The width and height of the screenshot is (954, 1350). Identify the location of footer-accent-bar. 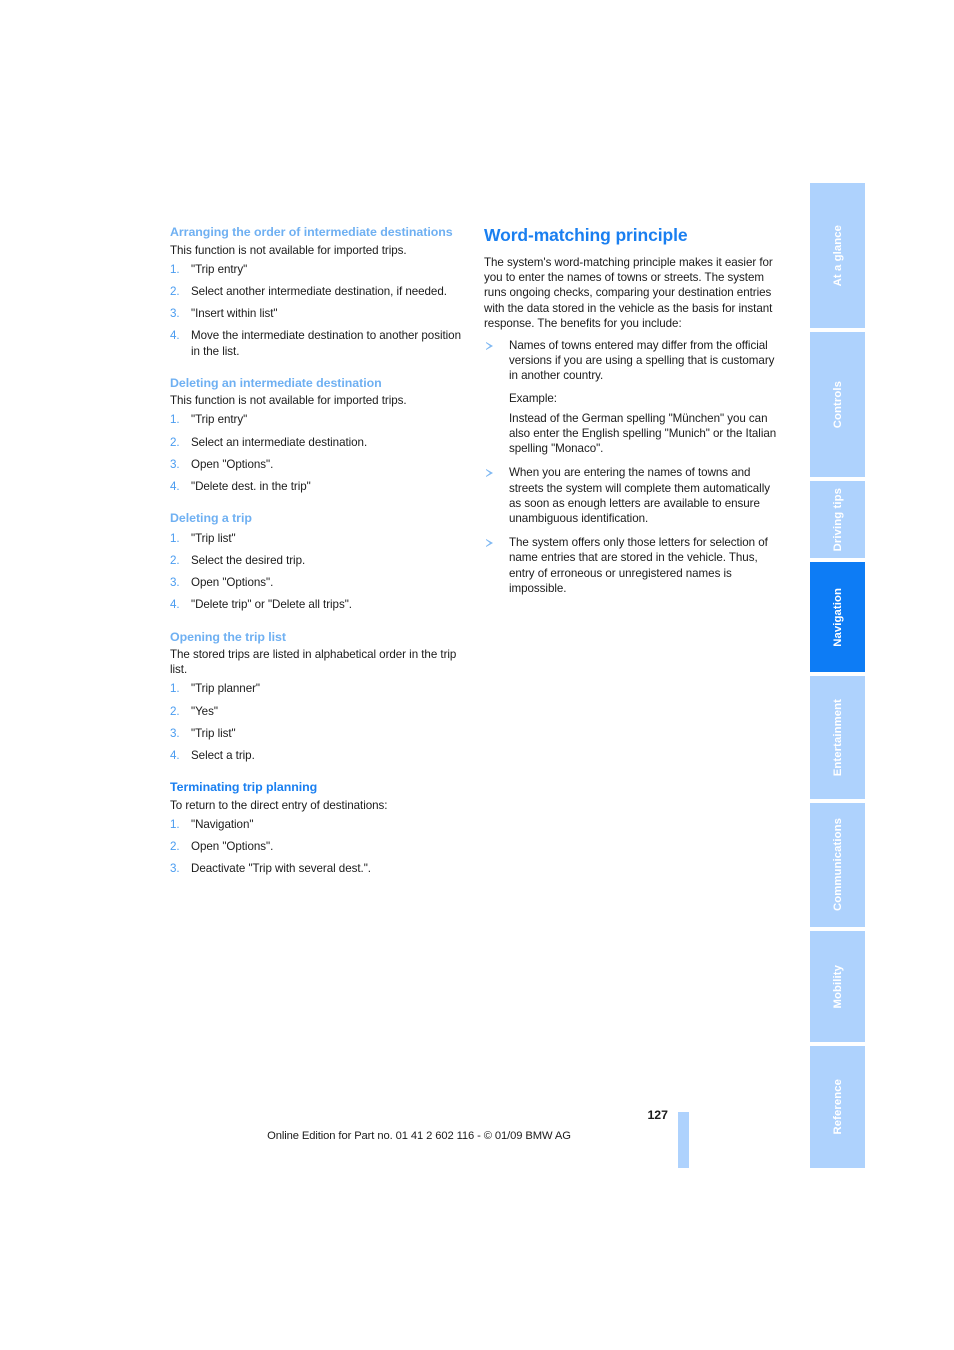
(683, 1140).